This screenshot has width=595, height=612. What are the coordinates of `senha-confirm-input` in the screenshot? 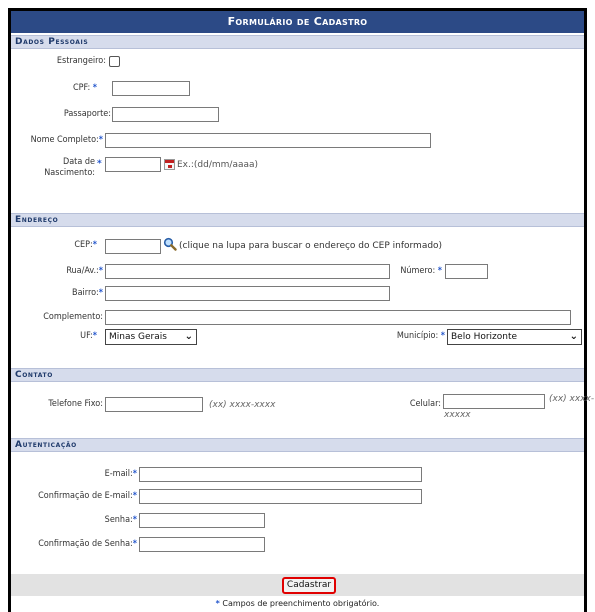 It's located at (202, 544).